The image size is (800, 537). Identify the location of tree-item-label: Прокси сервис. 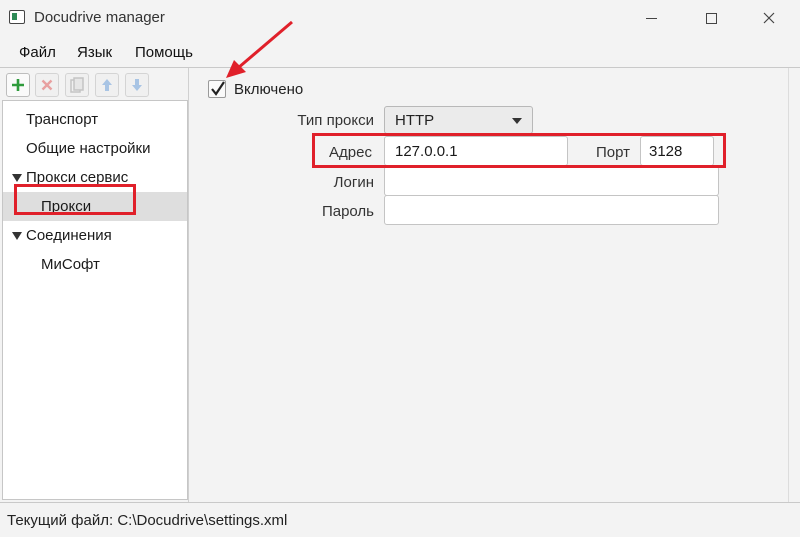
(77, 177).